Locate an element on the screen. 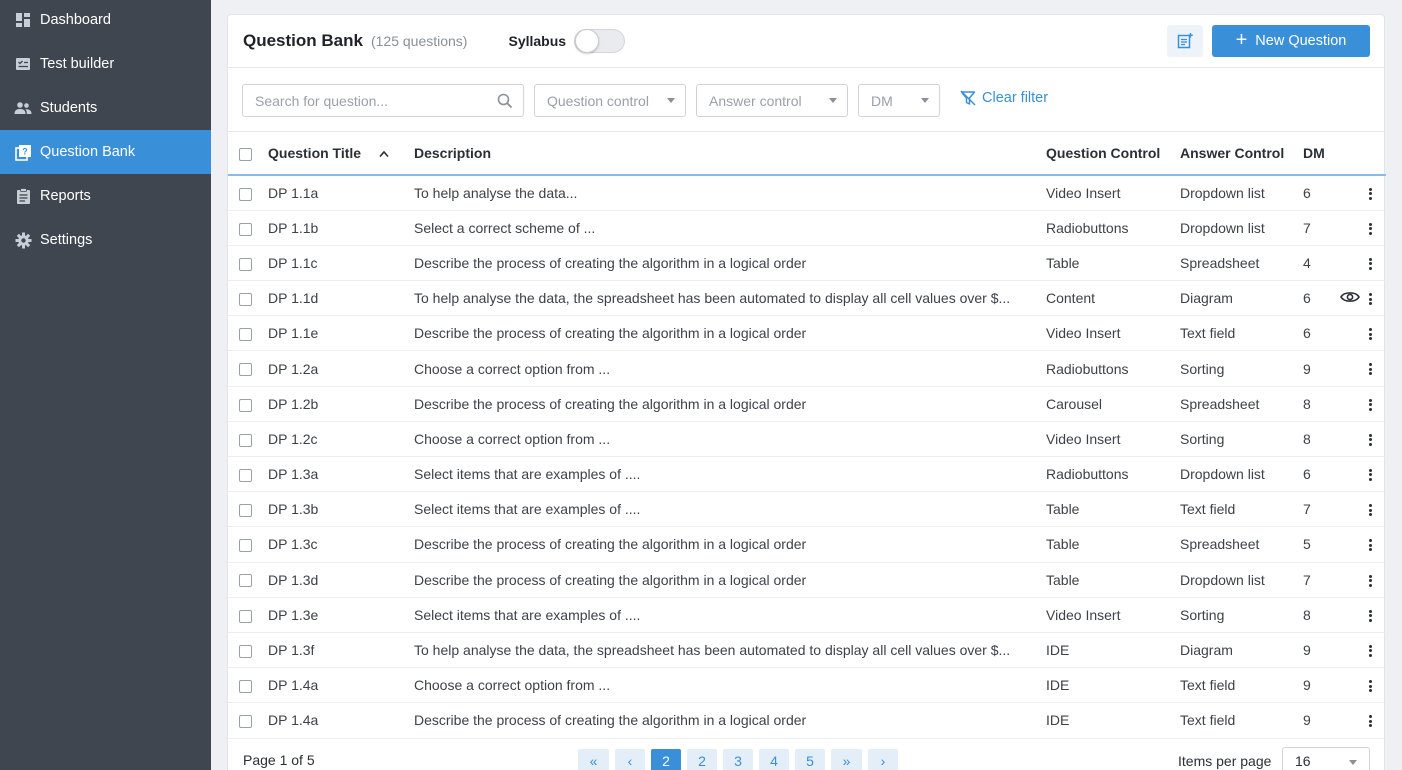  sidebar-item-students: Students is located at coordinates (105, 108).